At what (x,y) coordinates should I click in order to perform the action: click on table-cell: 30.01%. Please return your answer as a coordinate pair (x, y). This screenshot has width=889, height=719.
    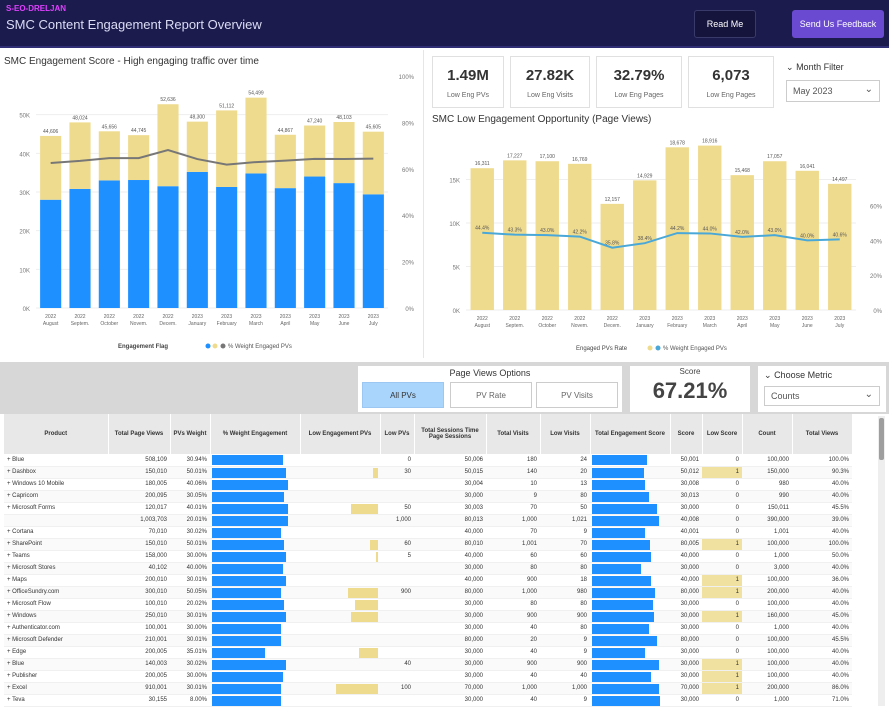
    Looking at the image, I should click on (190, 640).